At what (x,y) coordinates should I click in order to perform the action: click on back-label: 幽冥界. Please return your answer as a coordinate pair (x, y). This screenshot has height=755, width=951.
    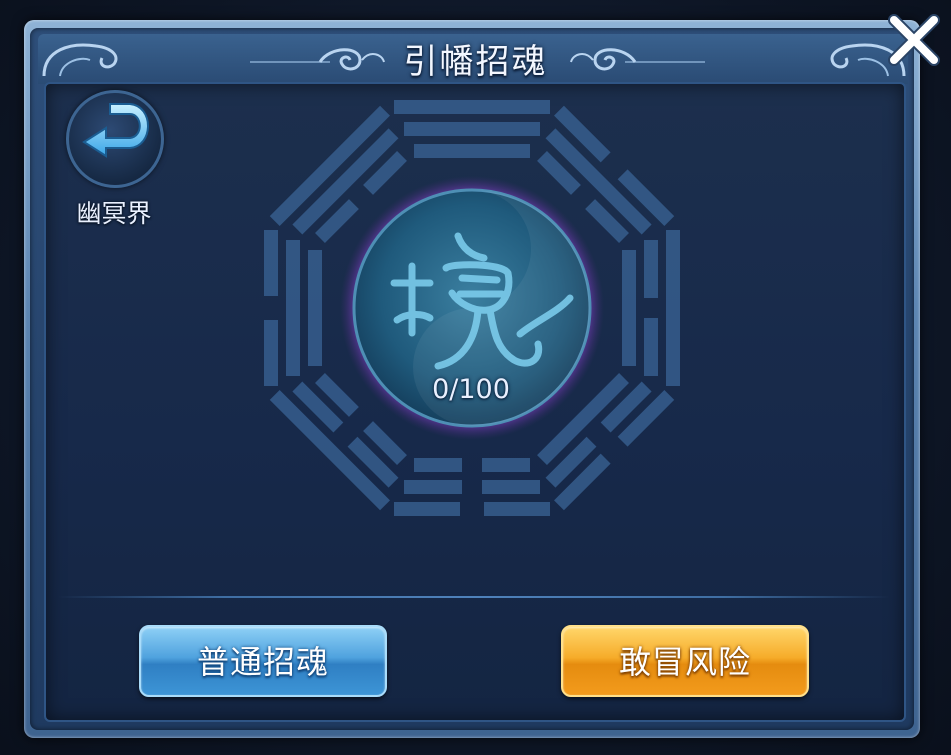
    Looking at the image, I should click on (114, 213).